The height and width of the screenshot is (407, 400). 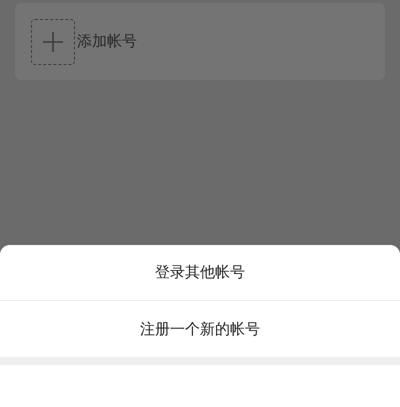 What do you see at coordinates (53, 41) in the screenshot?
I see `add-icon` at bounding box center [53, 41].